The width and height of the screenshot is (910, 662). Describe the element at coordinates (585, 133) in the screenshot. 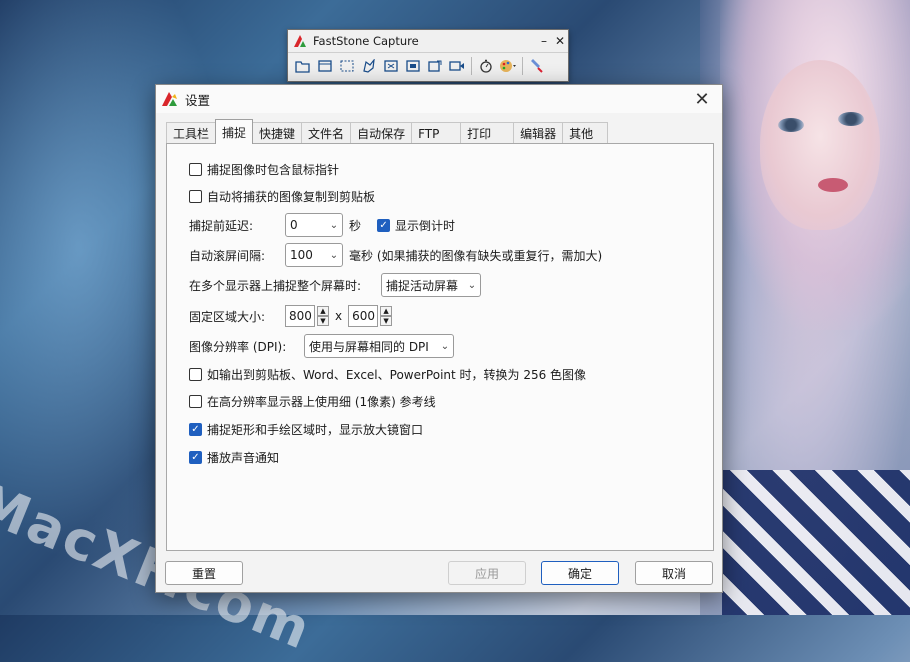

I see `tab-other: 其他` at that location.